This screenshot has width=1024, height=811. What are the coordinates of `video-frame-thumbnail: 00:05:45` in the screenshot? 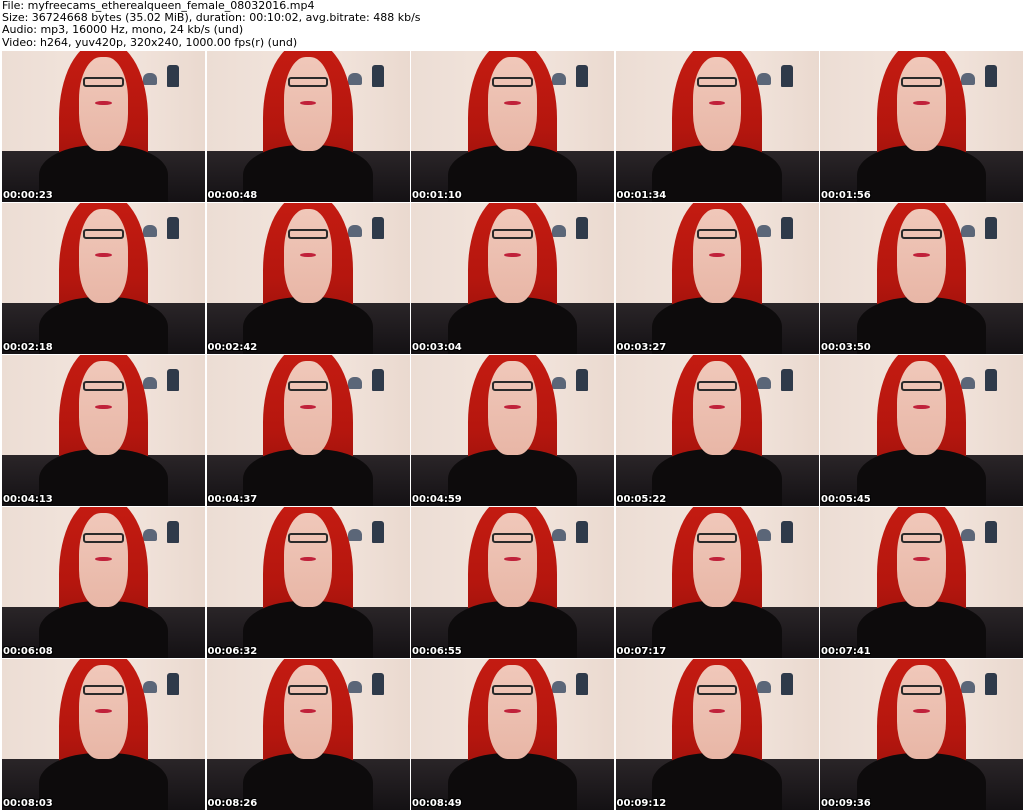 It's located at (921, 430).